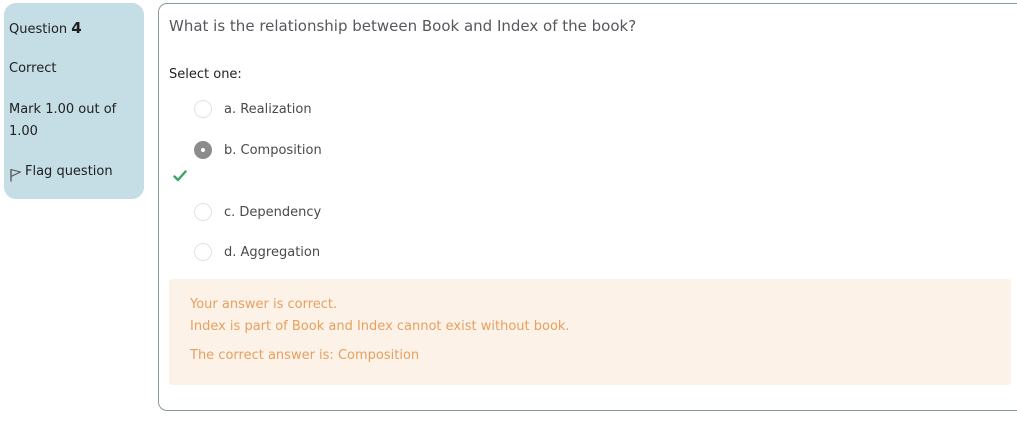 This screenshot has height=422, width=1017. Describe the element at coordinates (305, 355) in the screenshot. I see `correct-answer-text: The correct answer is: Composition` at that location.